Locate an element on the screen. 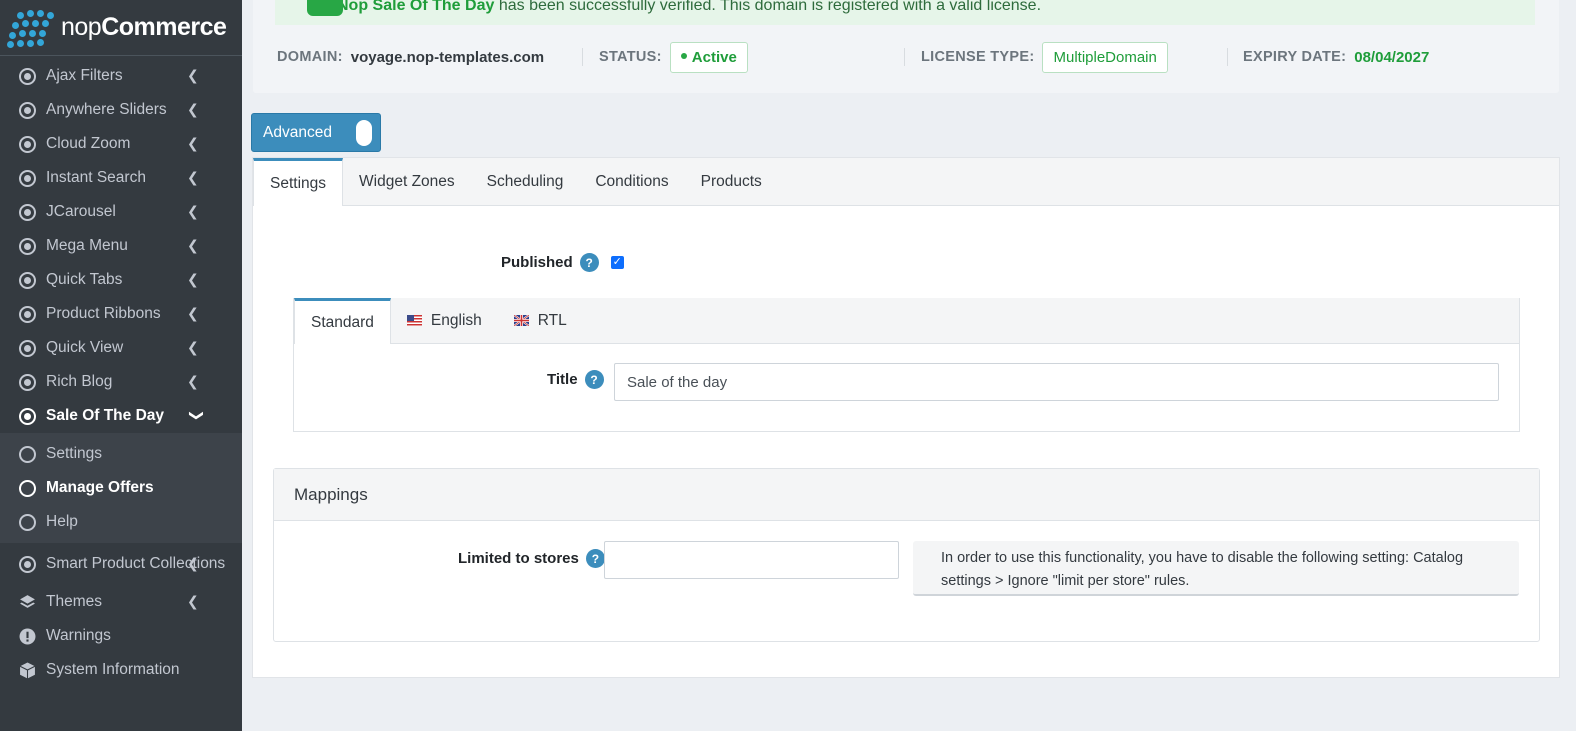 Image resolution: width=1576 pixels, height=731 pixels. sidebar-item-label: Cloud Zoom is located at coordinates (88, 143).